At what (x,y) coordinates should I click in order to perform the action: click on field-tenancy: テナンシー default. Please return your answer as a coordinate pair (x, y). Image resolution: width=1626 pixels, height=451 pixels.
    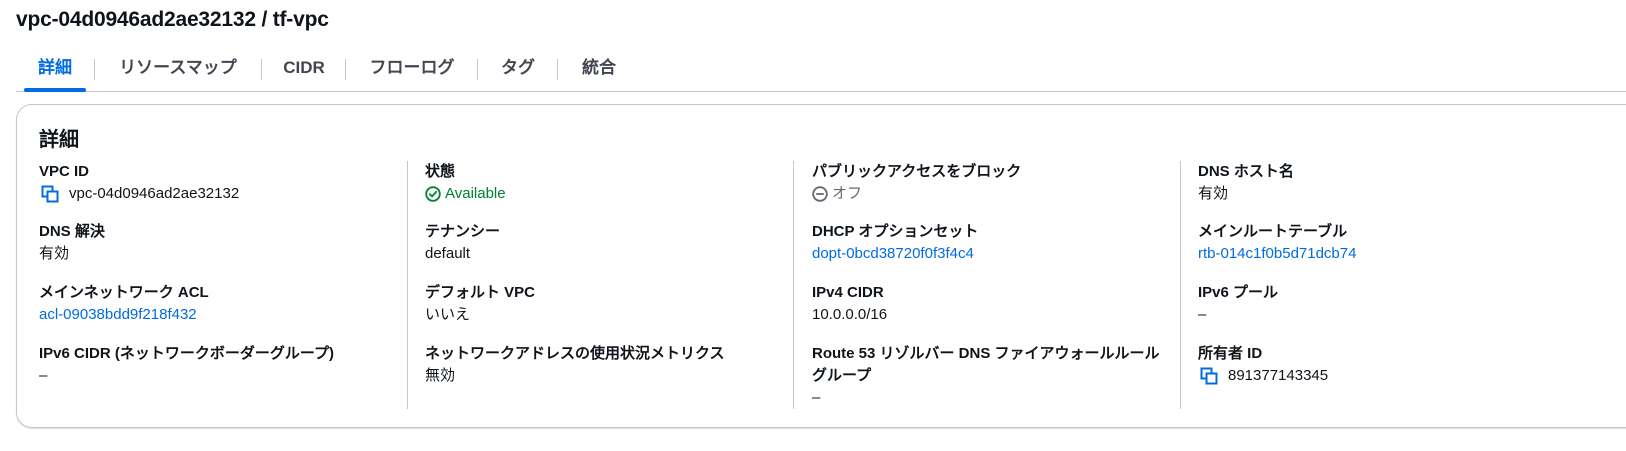
    Looking at the image, I should click on (462, 243).